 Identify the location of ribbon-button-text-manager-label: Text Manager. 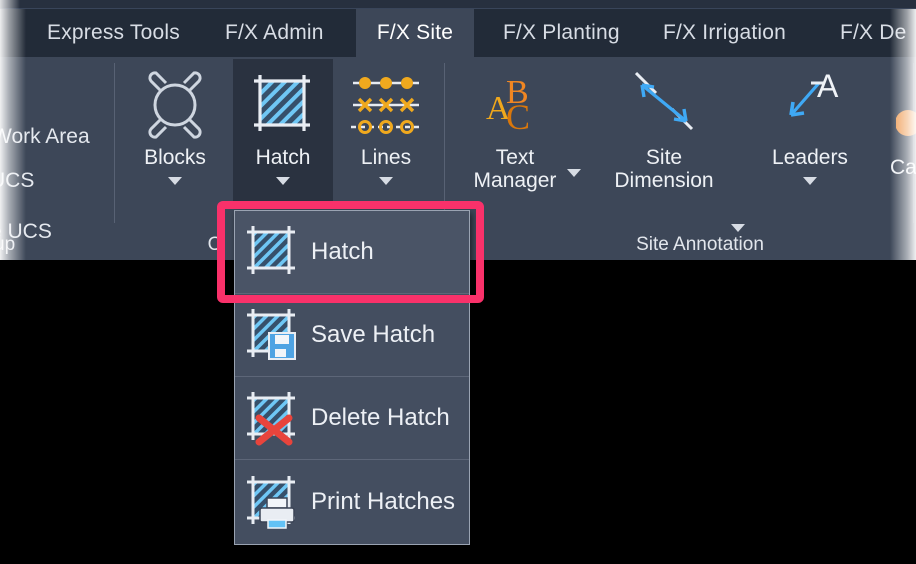
(515, 169).